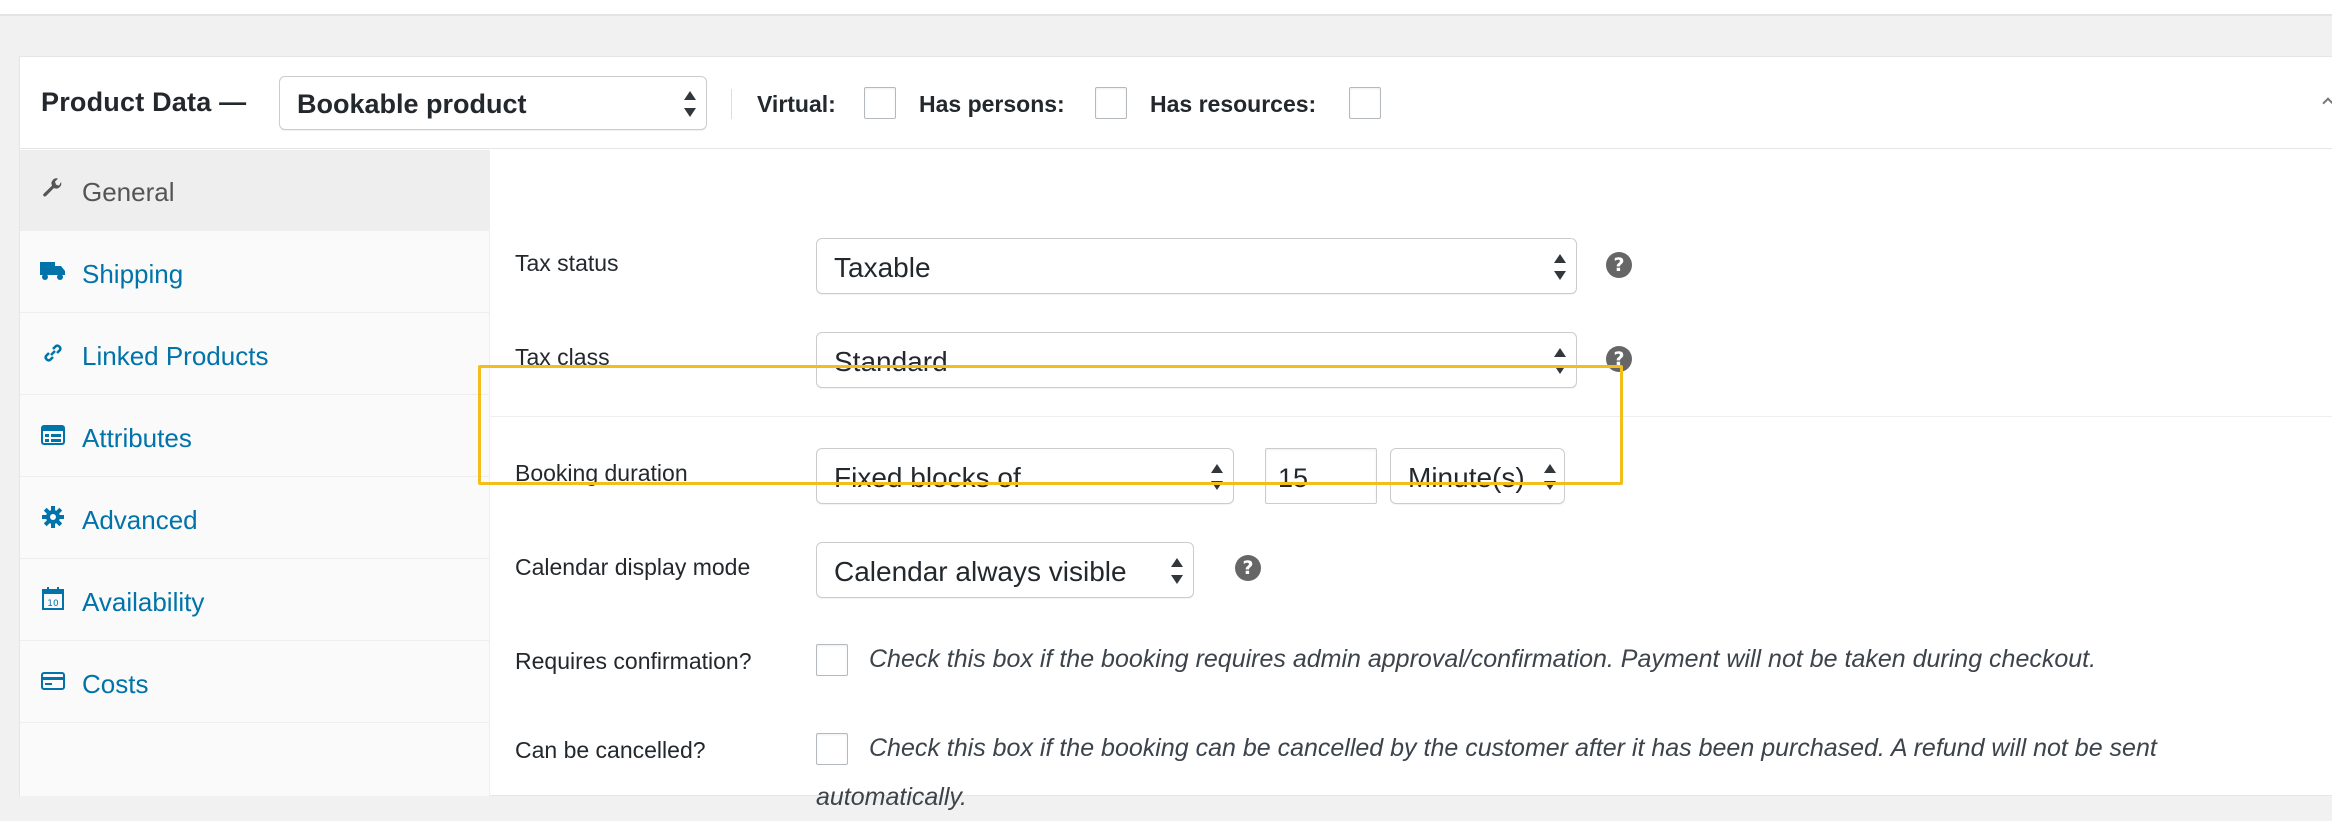 This screenshot has width=2332, height=821. Describe the element at coordinates (1233, 104) in the screenshot. I see `has-resources-label: Has resources:` at that location.